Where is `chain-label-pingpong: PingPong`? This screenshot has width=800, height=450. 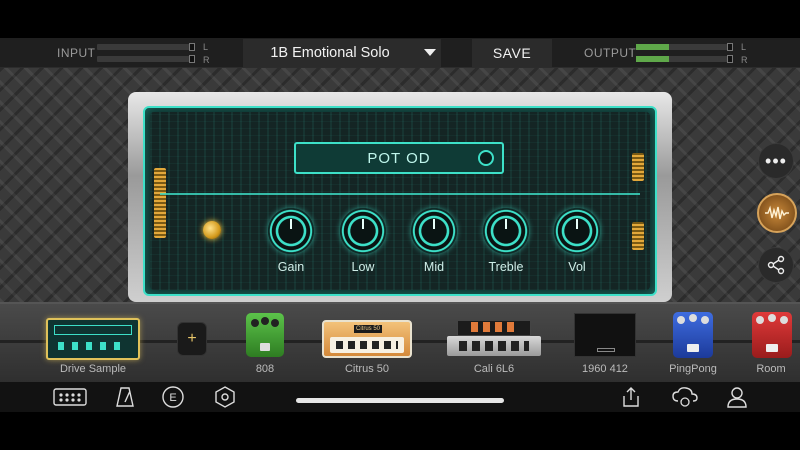 chain-label-pingpong: PingPong is located at coordinates (693, 369).